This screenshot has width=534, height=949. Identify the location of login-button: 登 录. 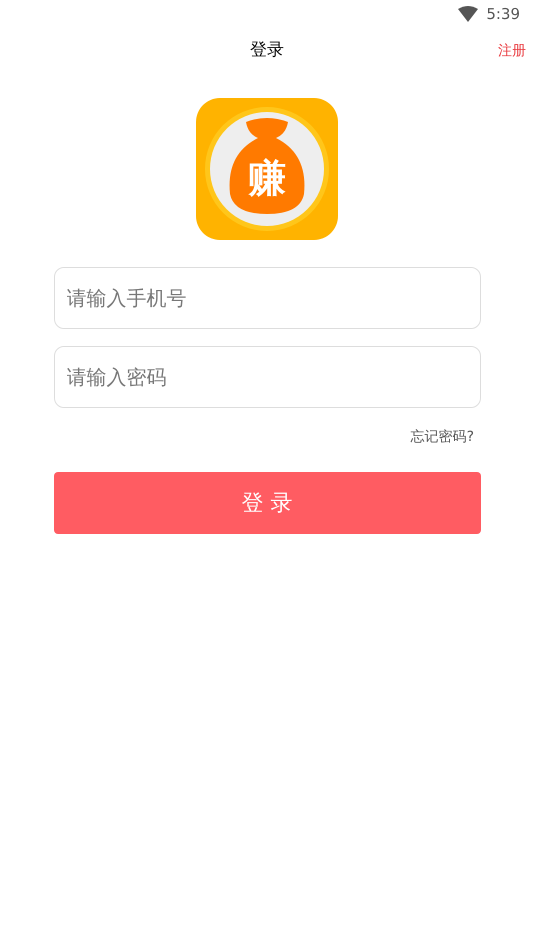
(267, 503).